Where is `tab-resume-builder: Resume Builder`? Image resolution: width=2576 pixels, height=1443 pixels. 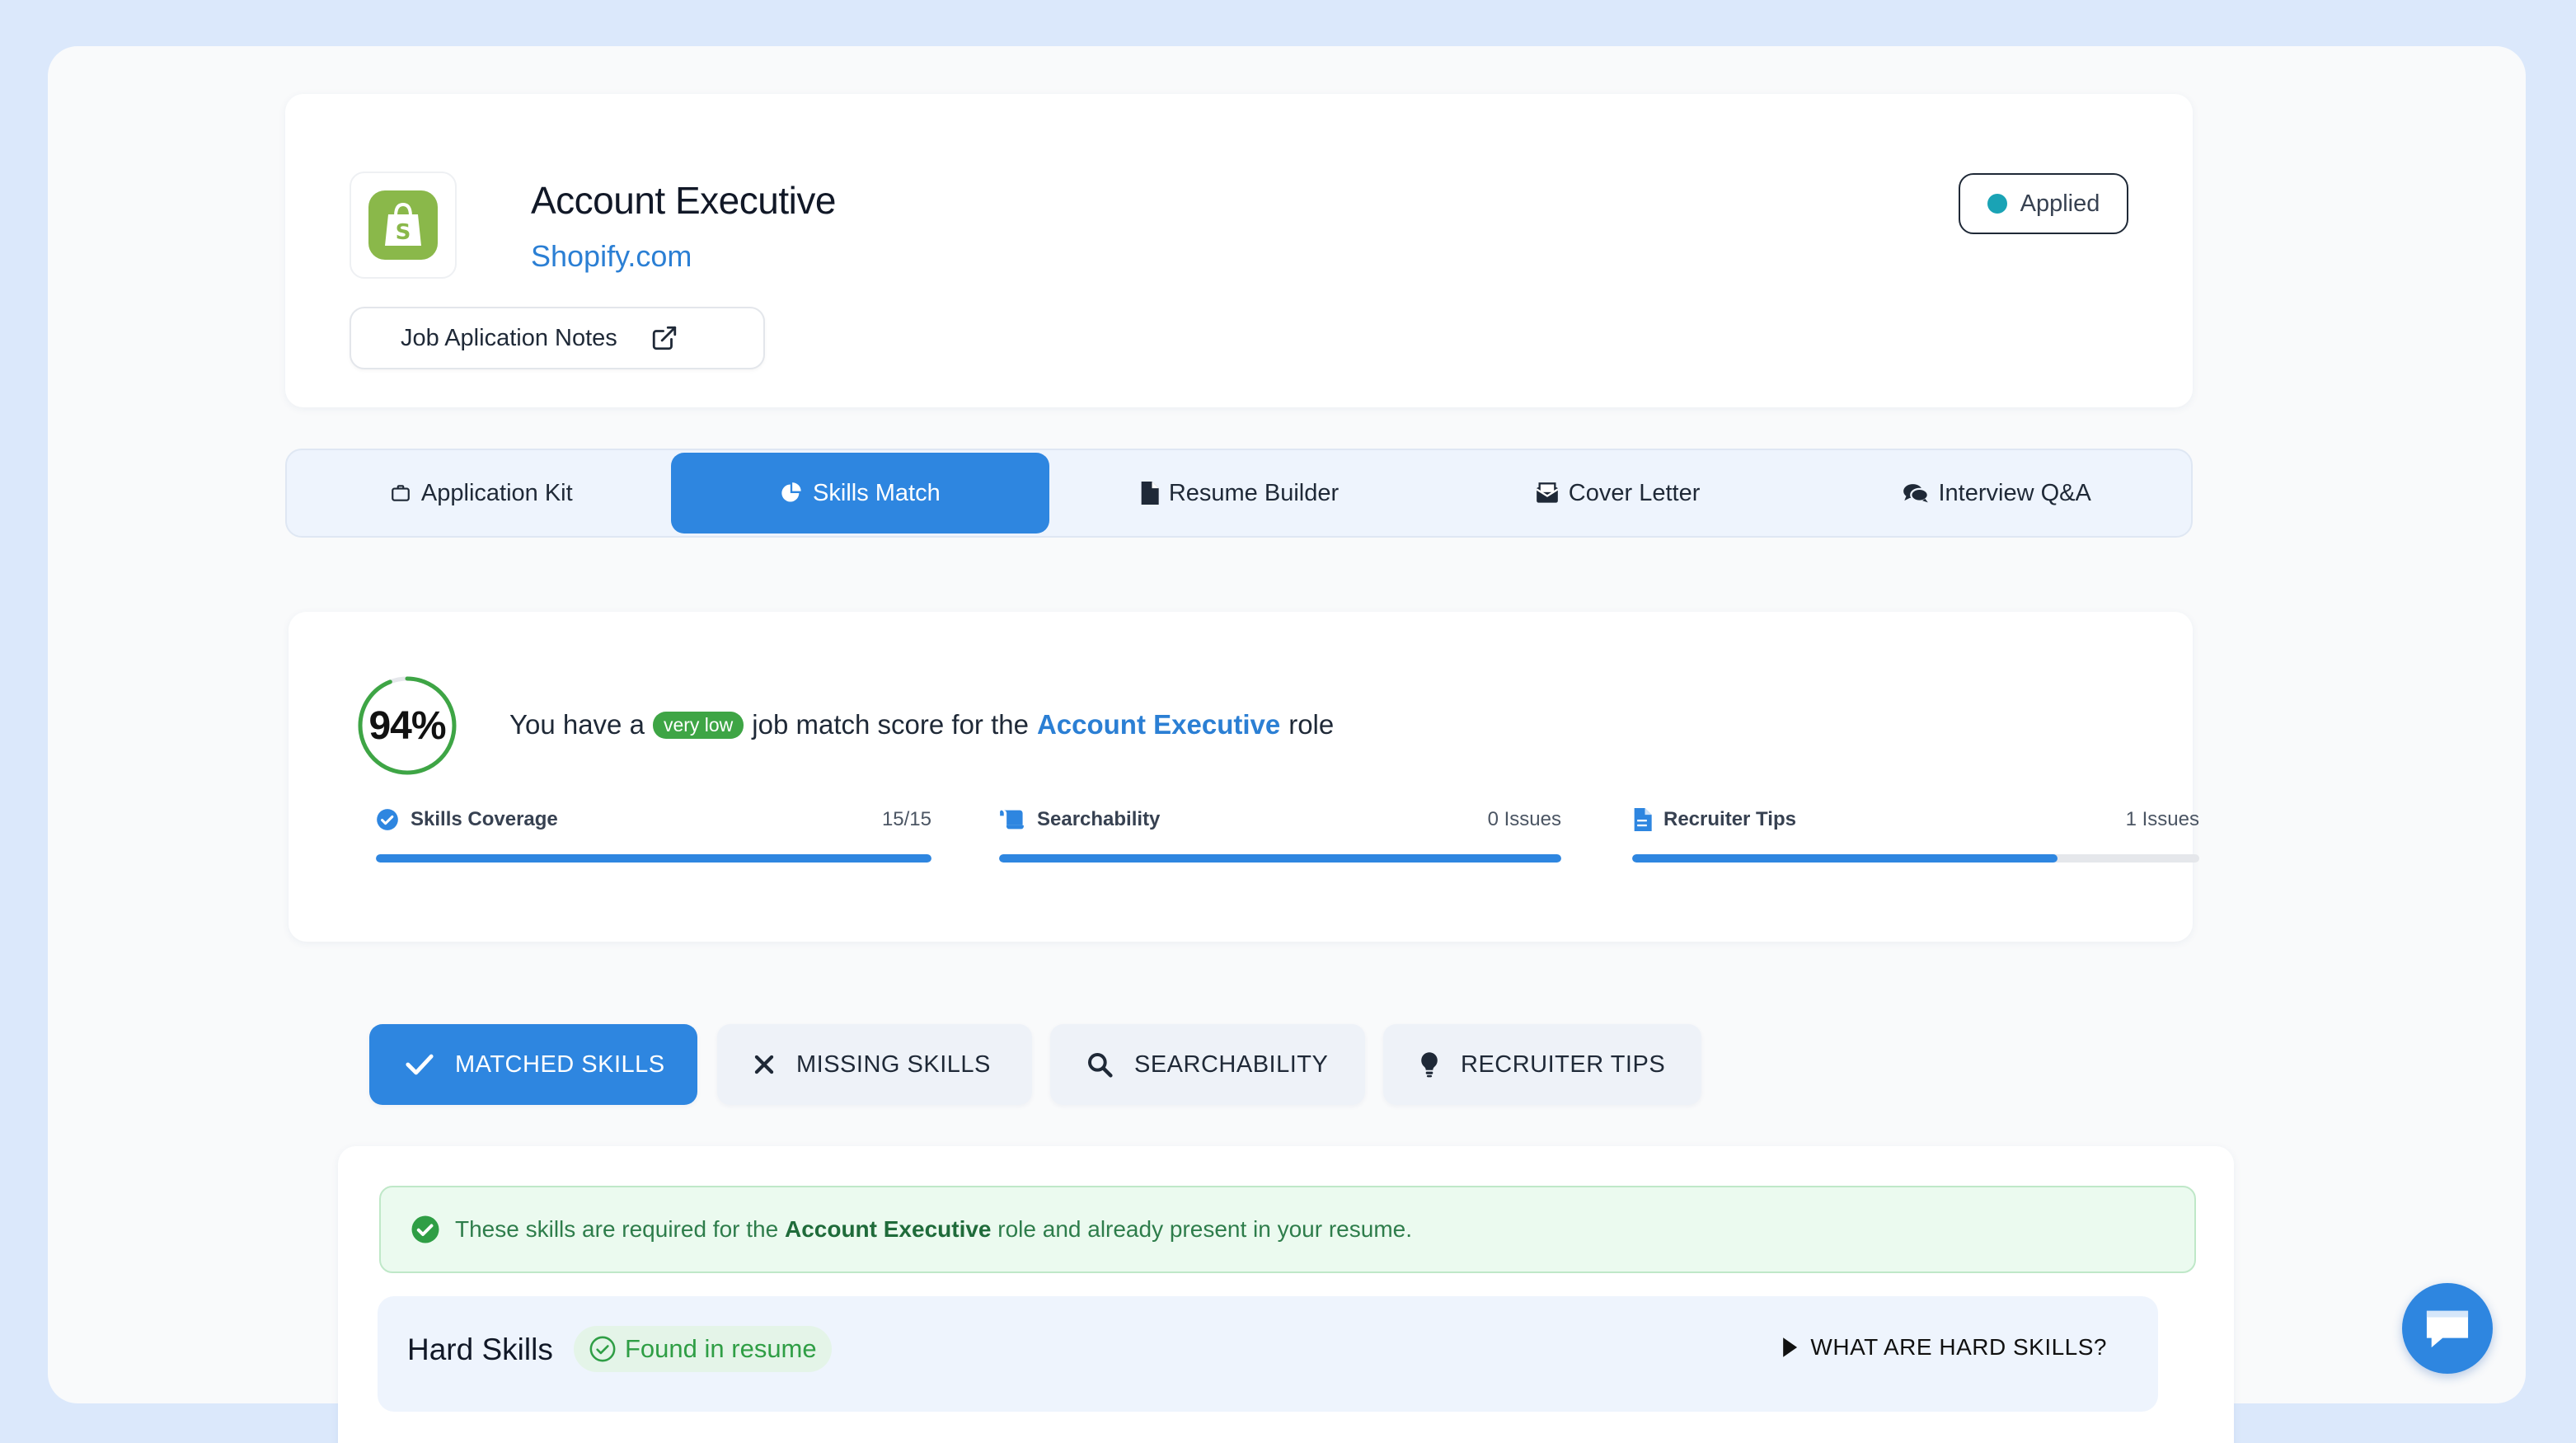
tab-resume-builder: Resume Builder is located at coordinates (1239, 493).